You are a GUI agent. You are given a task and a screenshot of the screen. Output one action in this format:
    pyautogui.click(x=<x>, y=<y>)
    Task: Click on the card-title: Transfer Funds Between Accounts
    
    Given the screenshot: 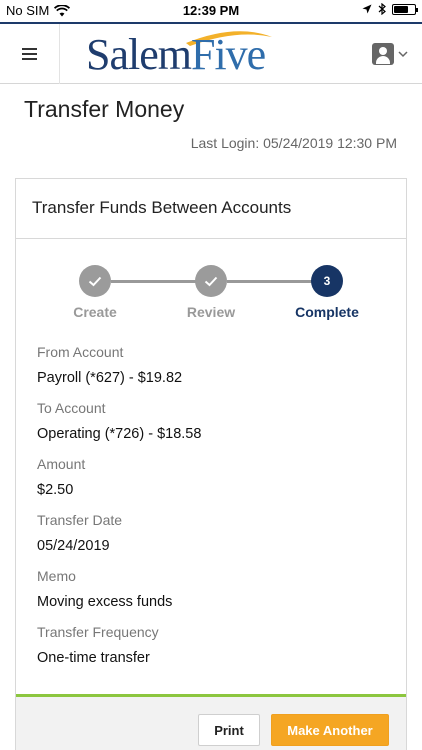 What is the action you would take?
    pyautogui.click(x=211, y=209)
    